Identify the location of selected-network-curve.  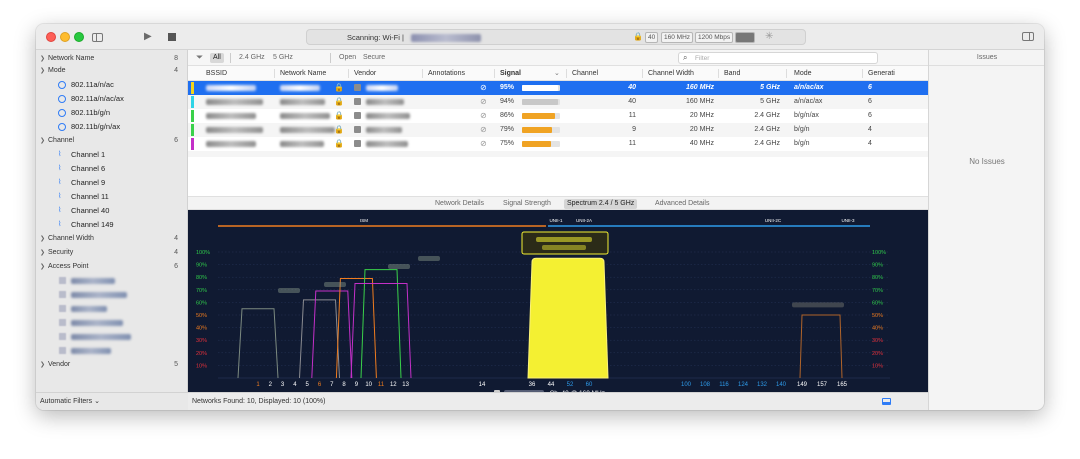
(568, 318).